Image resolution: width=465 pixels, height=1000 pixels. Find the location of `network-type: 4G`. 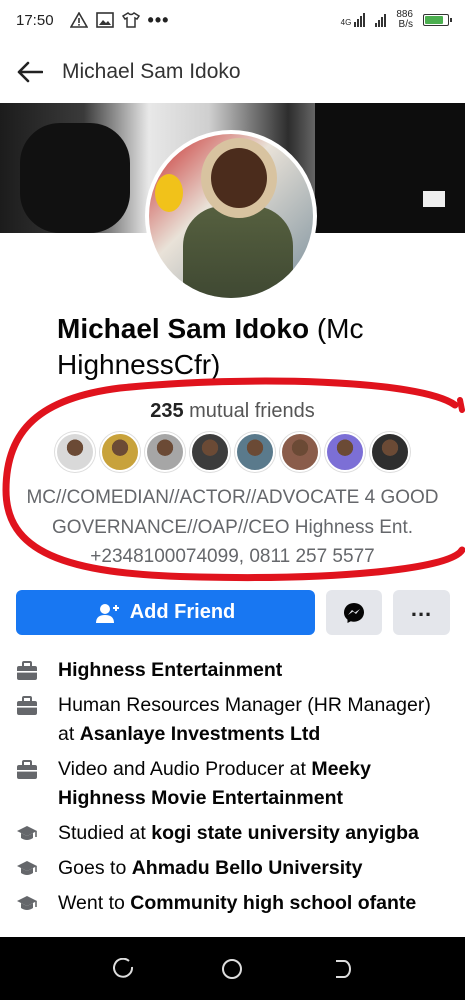

network-type: 4G is located at coordinates (346, 22).